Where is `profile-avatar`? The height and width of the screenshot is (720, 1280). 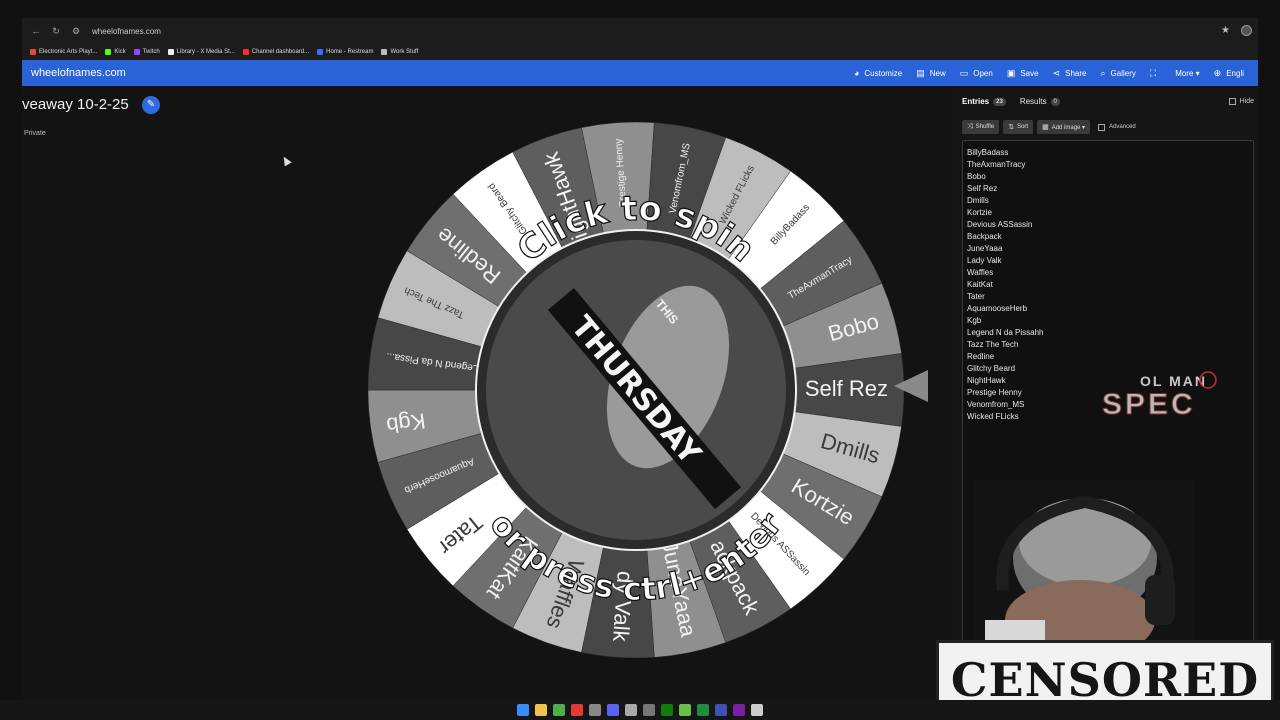 profile-avatar is located at coordinates (1246, 30).